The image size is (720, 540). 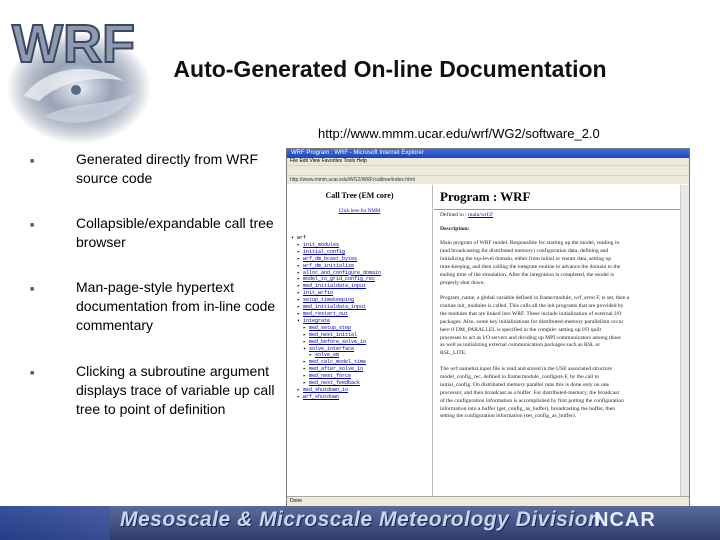 I want to click on call-tree-routine: wrf_dm_initialize, so click(x=328, y=266).